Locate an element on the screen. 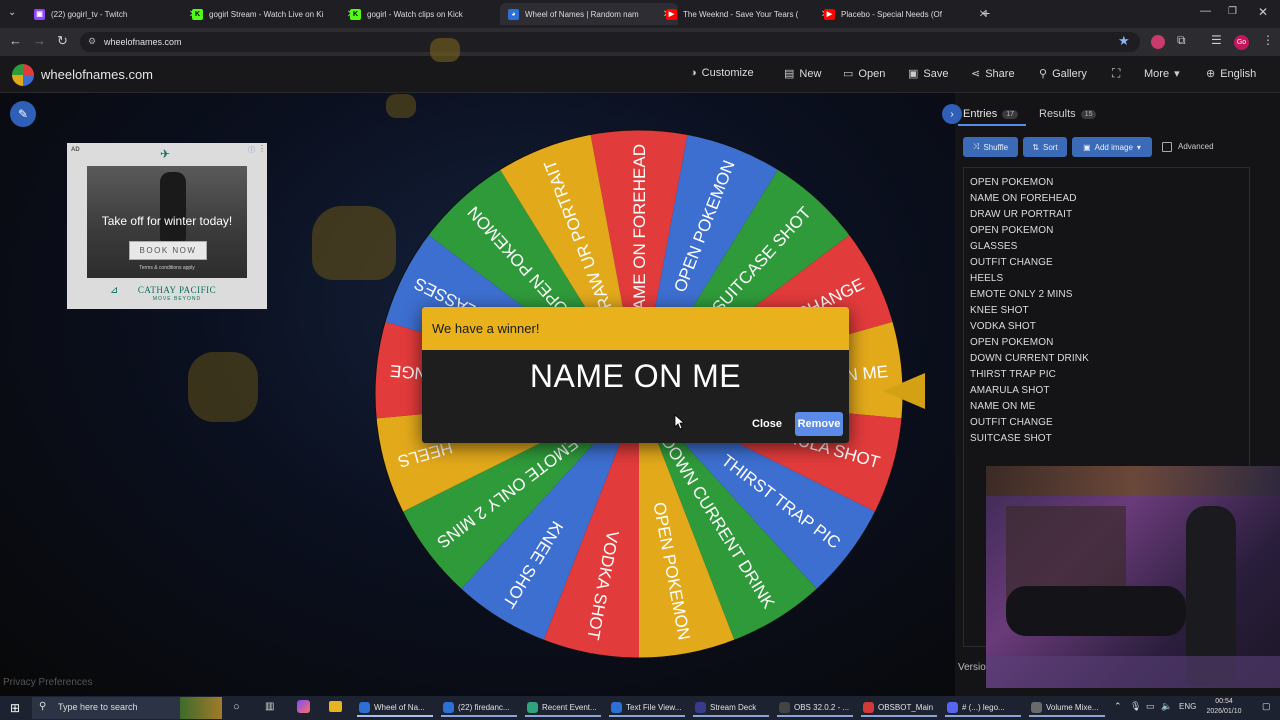 The image size is (1280, 720). browser-tab: Kgogirl - Watch clips on Kick✕ is located at coordinates (431, 14).